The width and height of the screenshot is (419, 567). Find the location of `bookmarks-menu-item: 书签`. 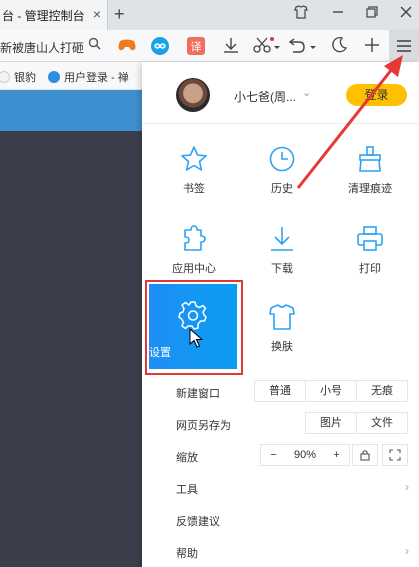

bookmarks-menu-item: 书签 is located at coordinates (194, 179).